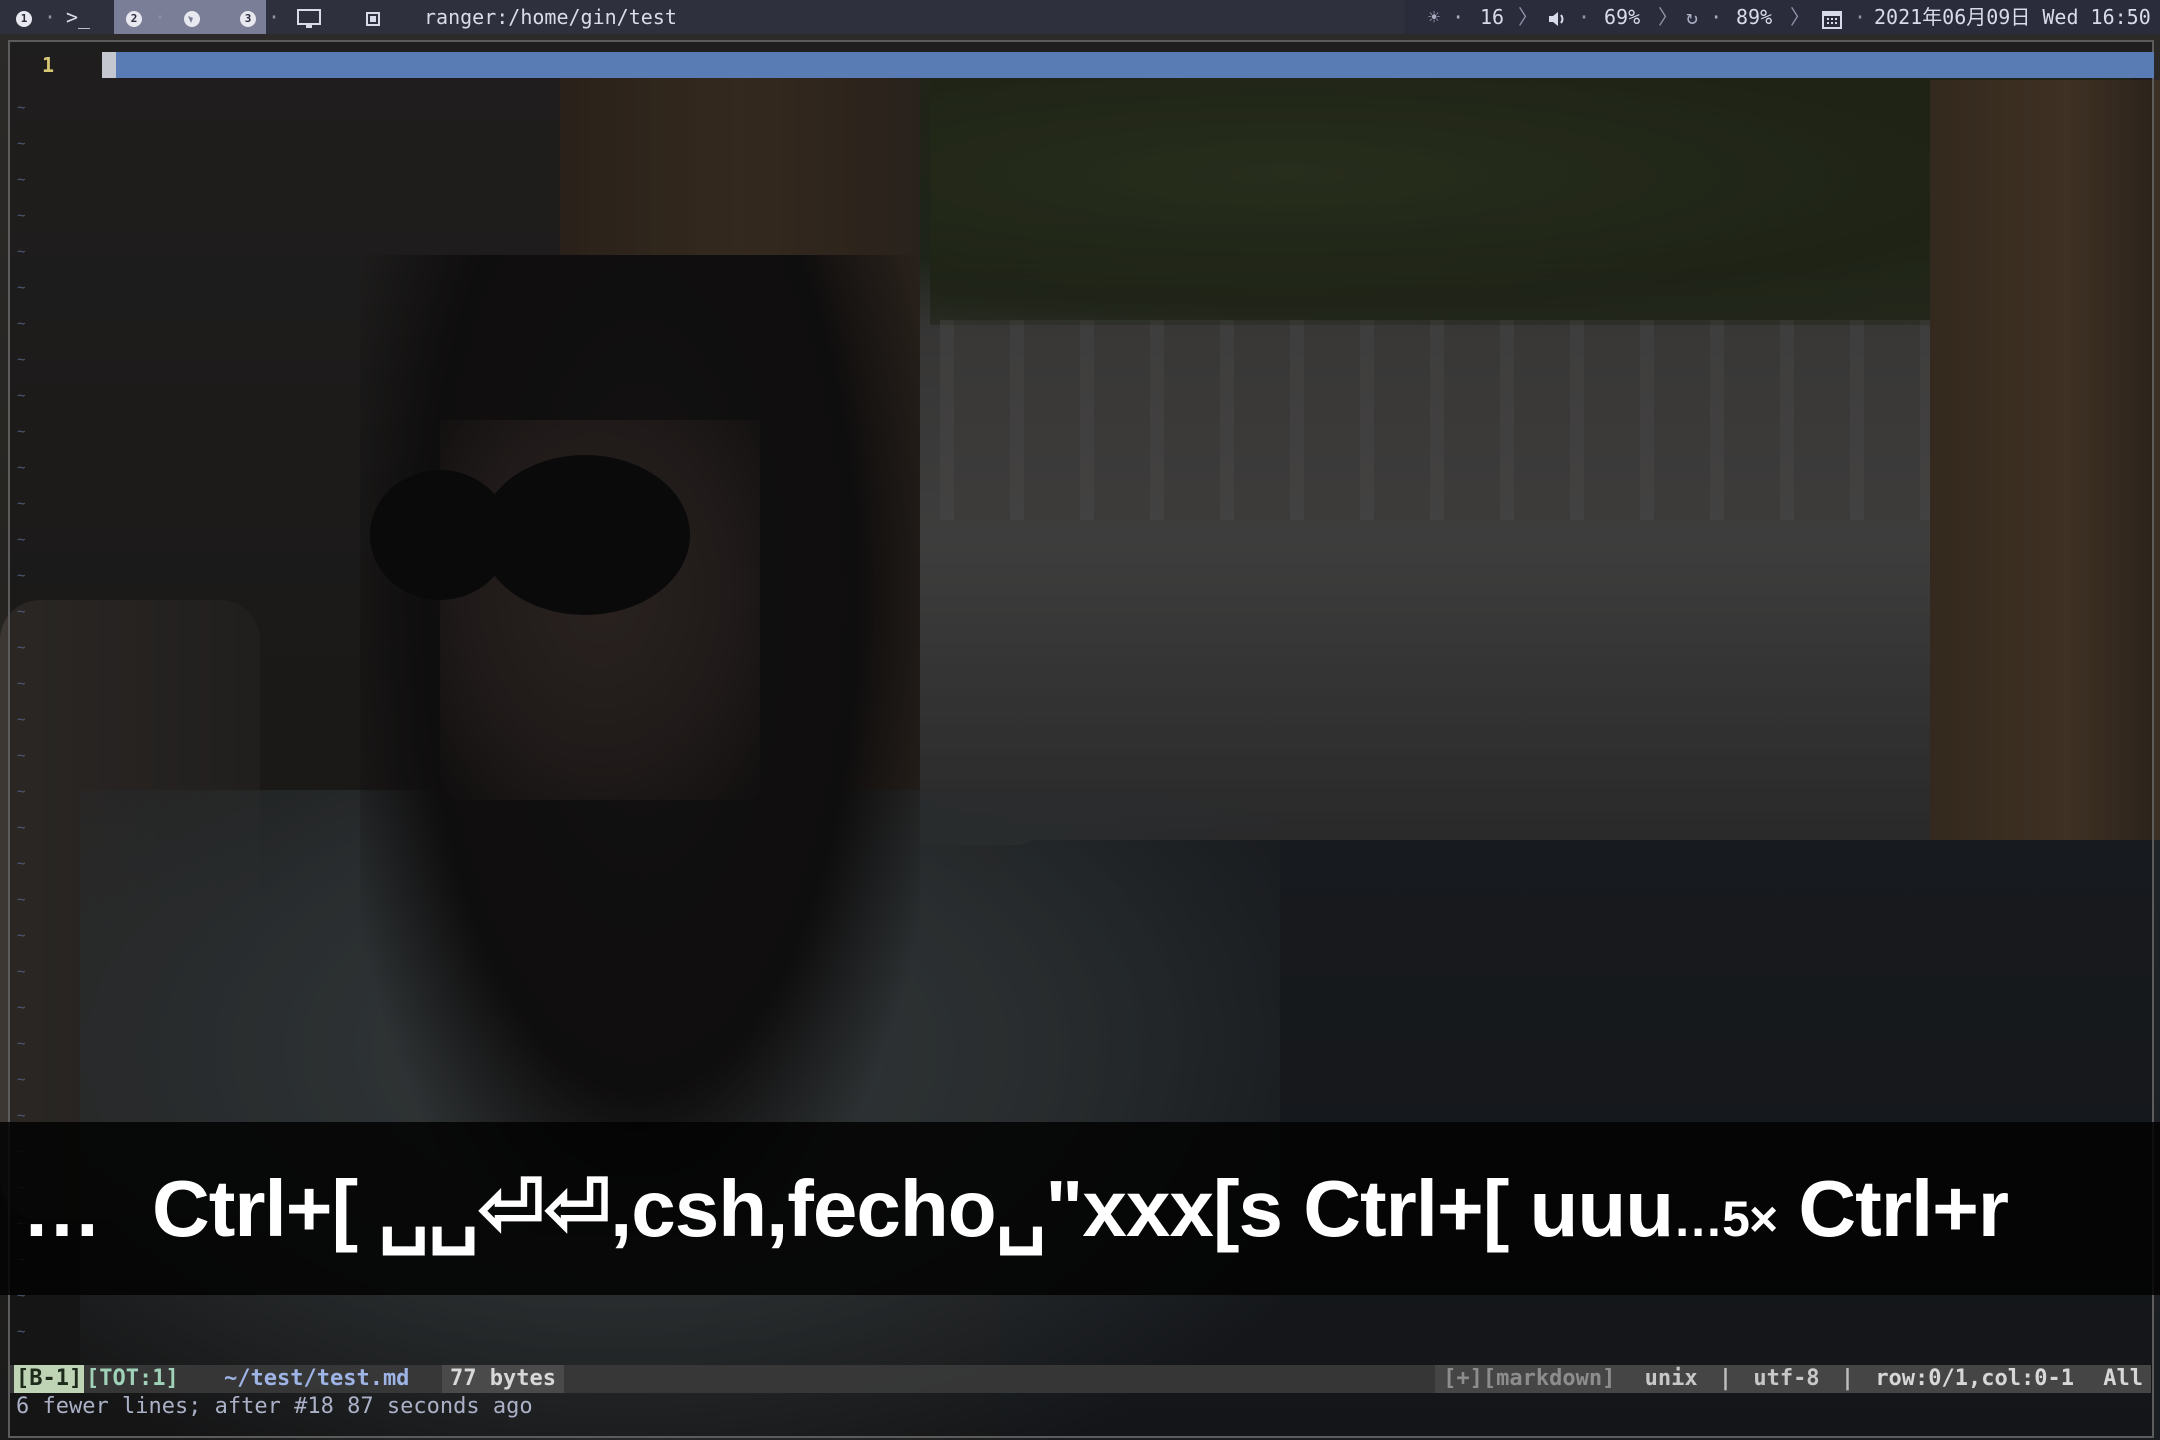  Describe the element at coordinates (1128, 65) in the screenshot. I see `cursor-line-highlight` at that location.